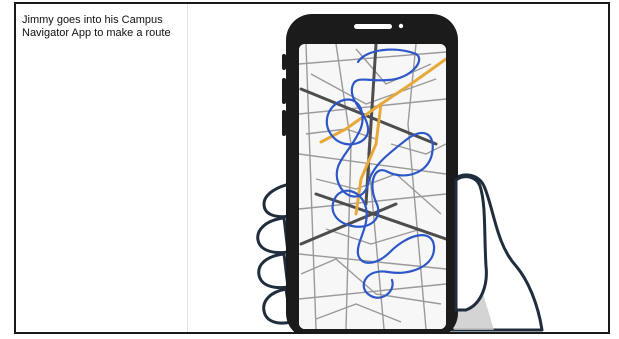  I want to click on camera-dot-icon, so click(401, 26).